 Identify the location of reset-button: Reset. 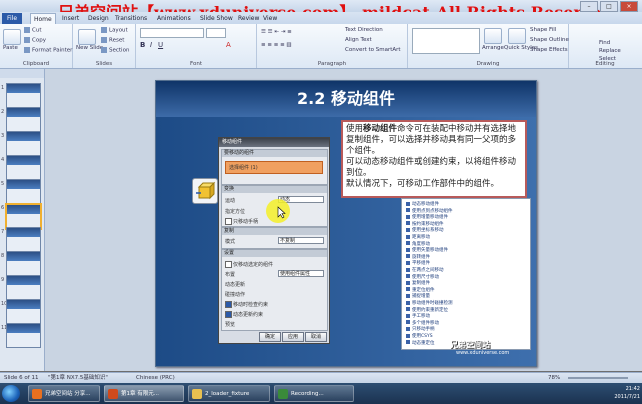
(112, 40).